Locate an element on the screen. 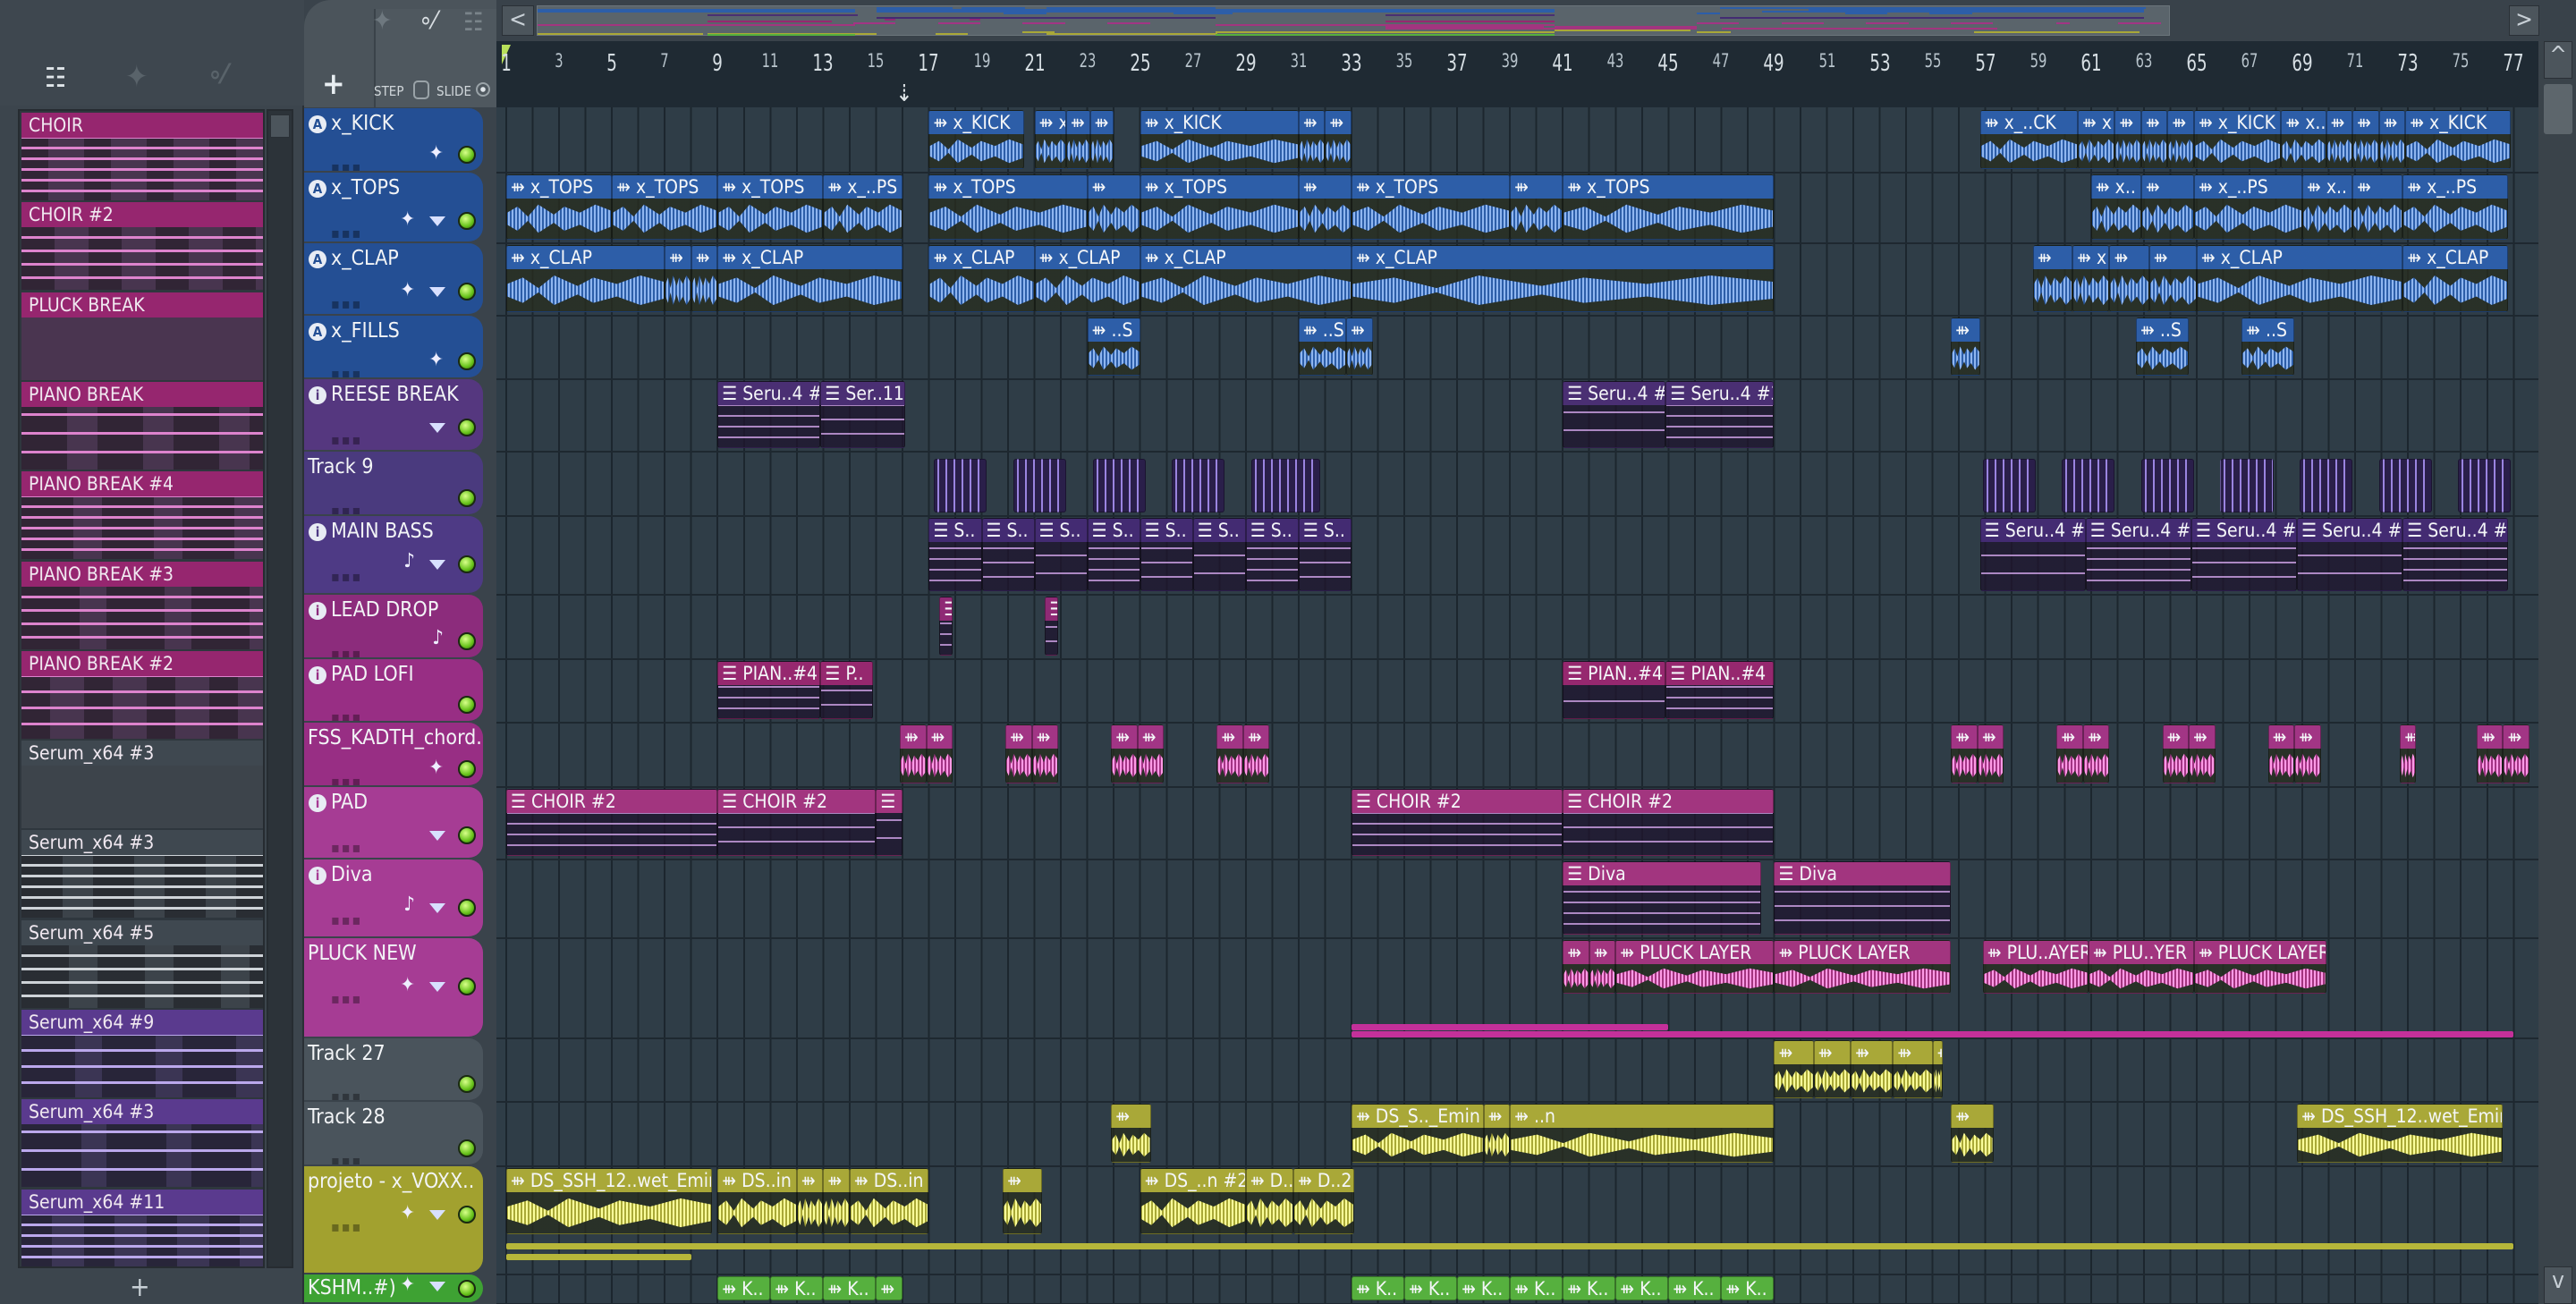  picker-item: Serum_x64 #3 is located at coordinates (142, 1144).